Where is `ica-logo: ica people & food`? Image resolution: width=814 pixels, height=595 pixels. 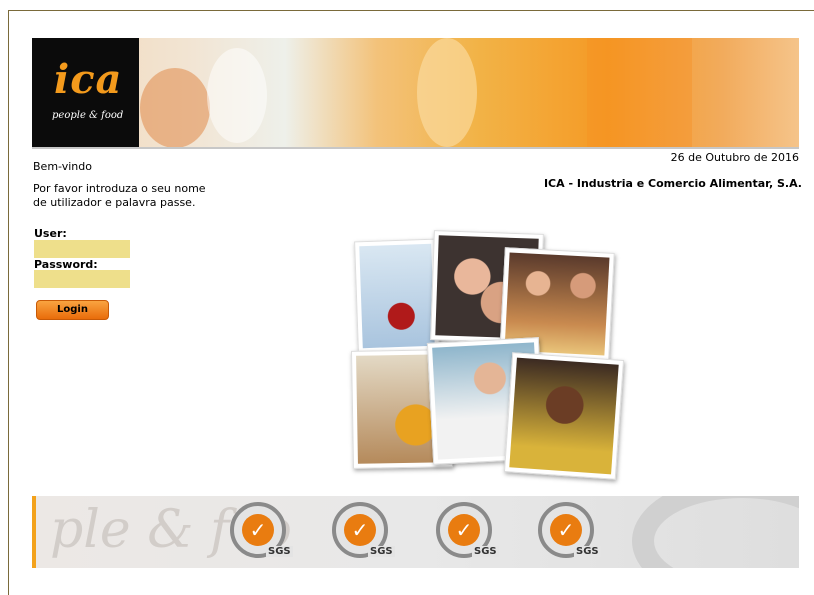 ica-logo: ica people & food is located at coordinates (85, 92).